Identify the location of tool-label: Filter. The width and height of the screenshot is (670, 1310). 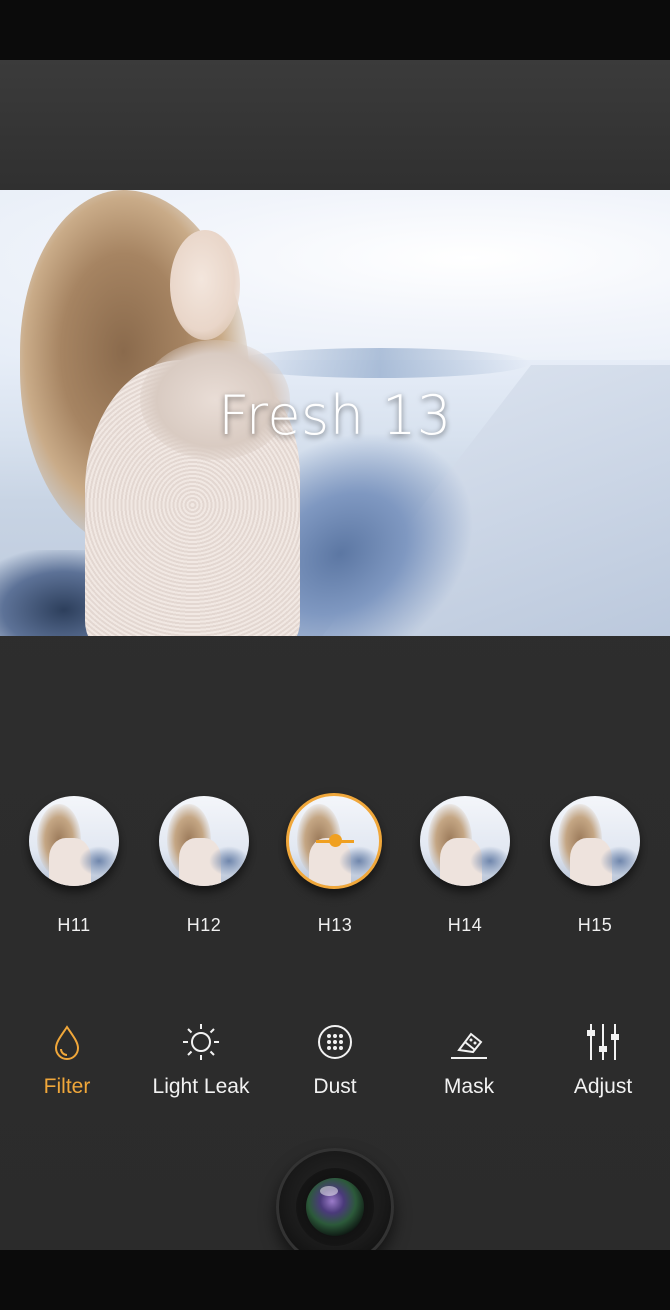
(67, 1086).